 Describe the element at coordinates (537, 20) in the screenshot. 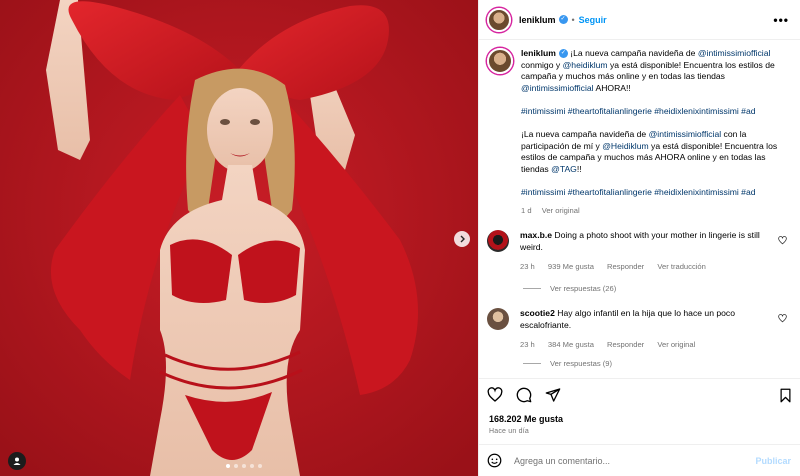

I see `author-username: leniklum` at that location.